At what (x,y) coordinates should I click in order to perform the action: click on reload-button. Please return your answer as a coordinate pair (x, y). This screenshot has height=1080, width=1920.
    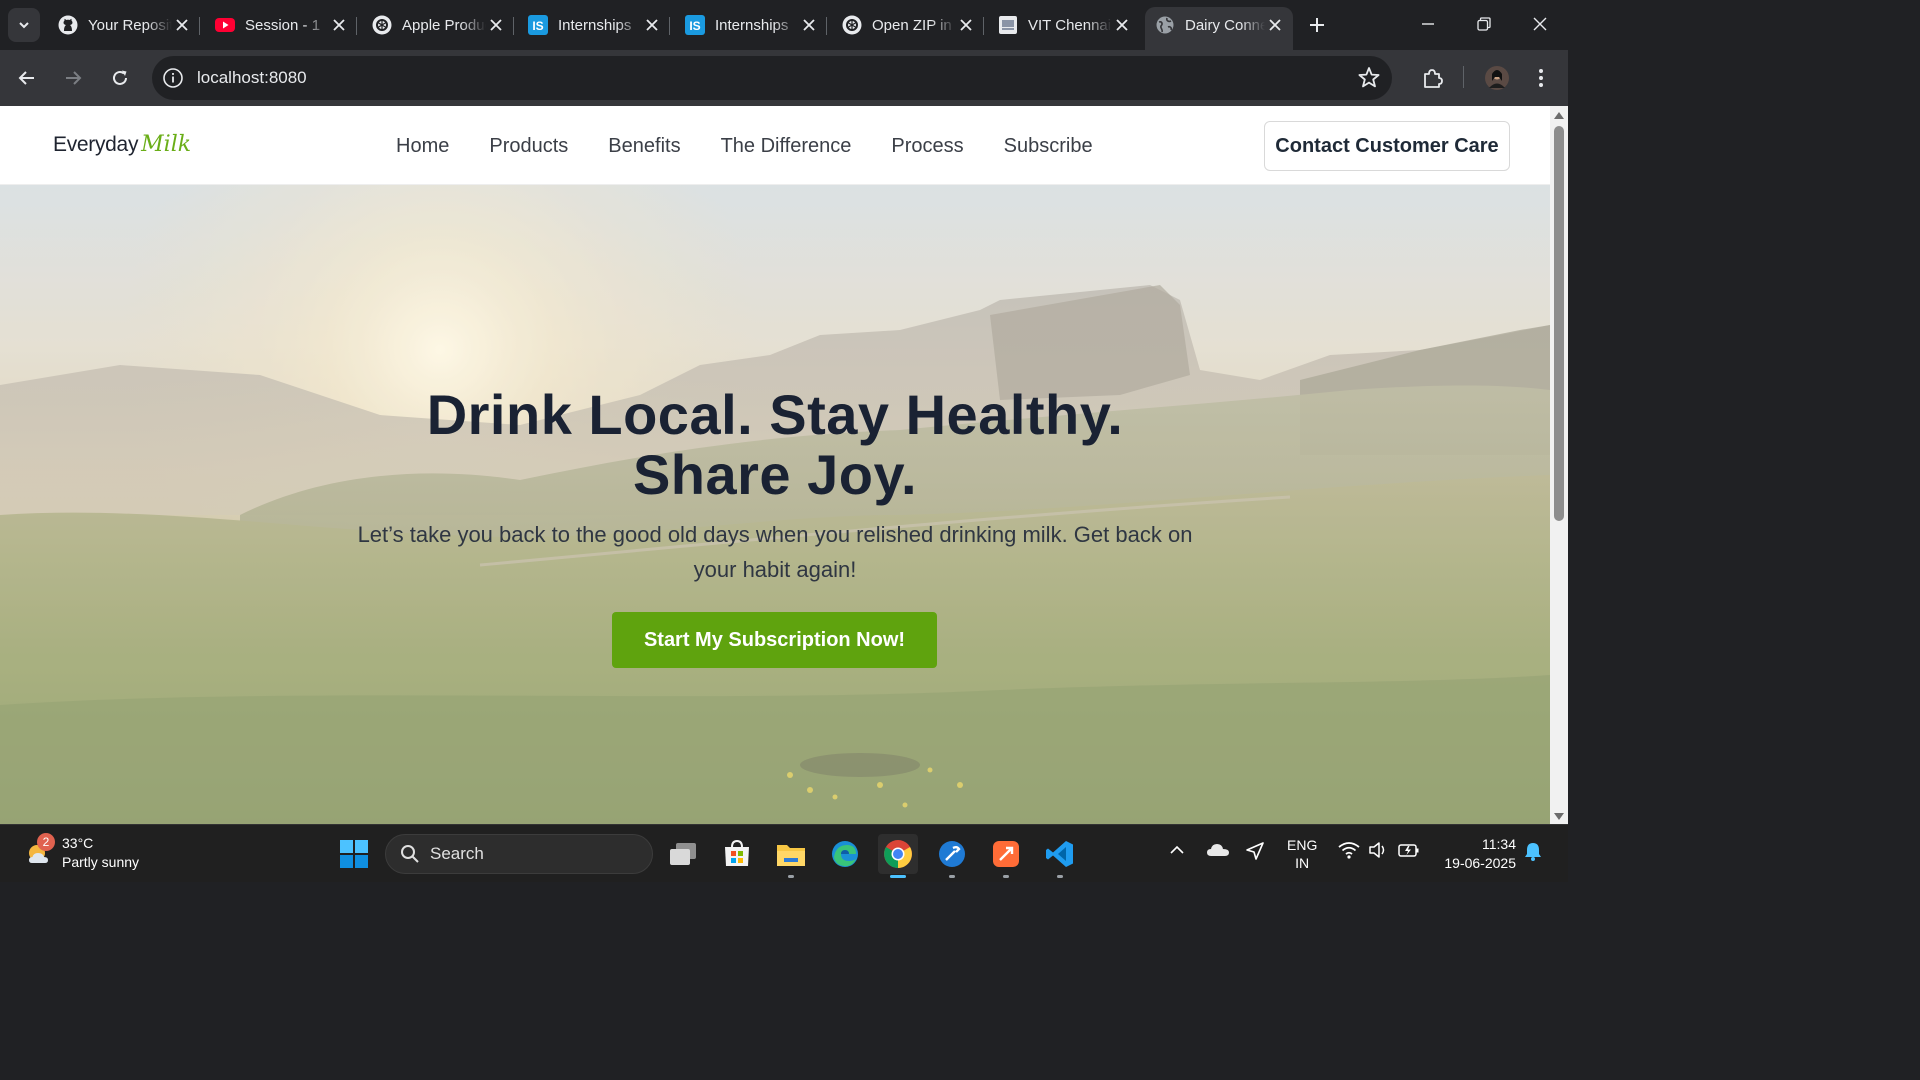
    Looking at the image, I should click on (120, 78).